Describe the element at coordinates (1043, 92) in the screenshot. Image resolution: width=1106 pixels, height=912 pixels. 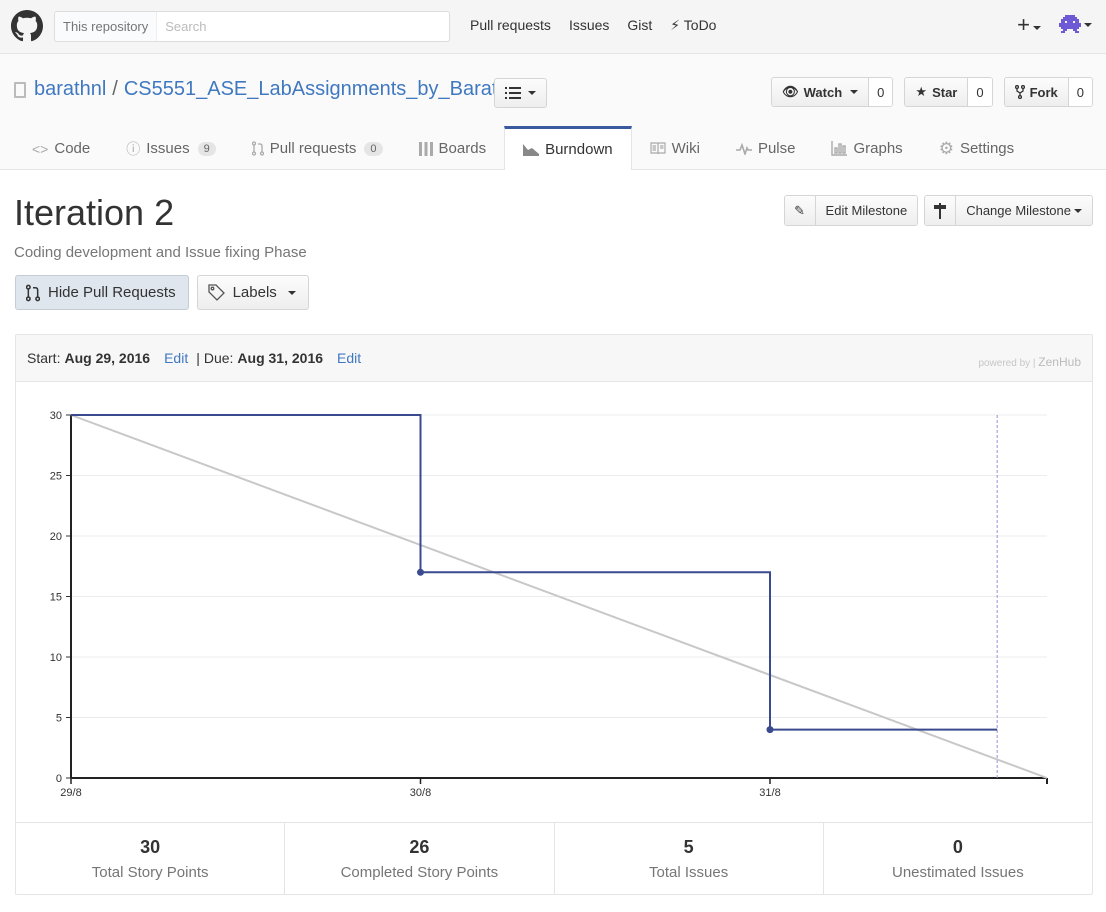
I see `fork-label: Fork` at that location.